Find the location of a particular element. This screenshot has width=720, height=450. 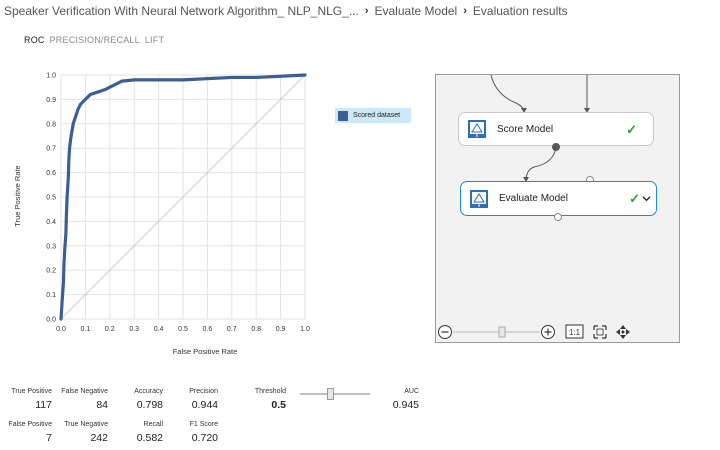

chart-legend: Scored dataset is located at coordinates (373, 115).